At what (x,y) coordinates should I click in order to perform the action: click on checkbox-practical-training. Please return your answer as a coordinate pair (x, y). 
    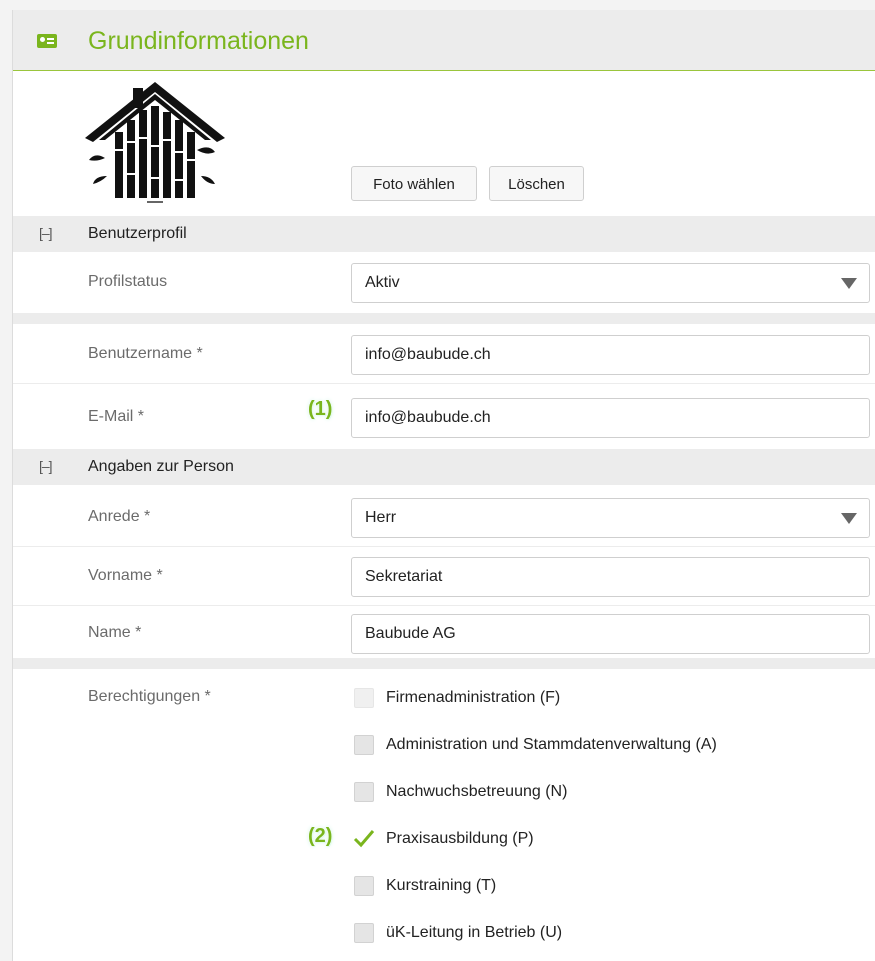
    Looking at the image, I should click on (364, 838).